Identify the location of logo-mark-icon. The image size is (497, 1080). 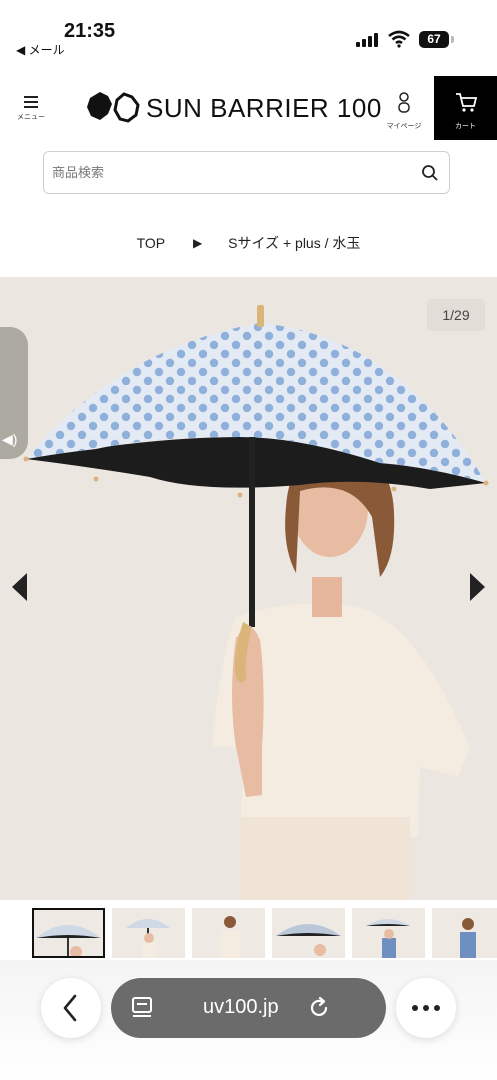
(113, 107).